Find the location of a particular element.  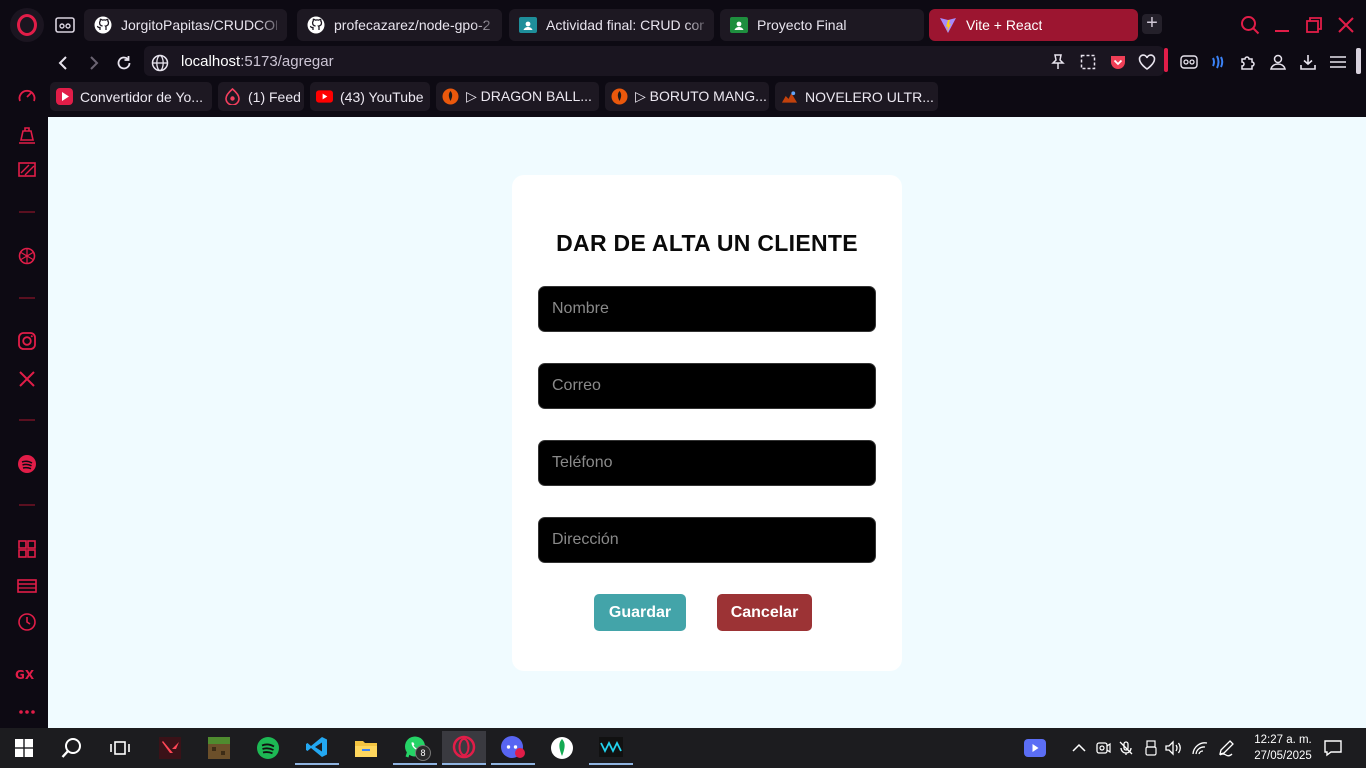

gx-corner-icon is located at coordinates (27, 135).